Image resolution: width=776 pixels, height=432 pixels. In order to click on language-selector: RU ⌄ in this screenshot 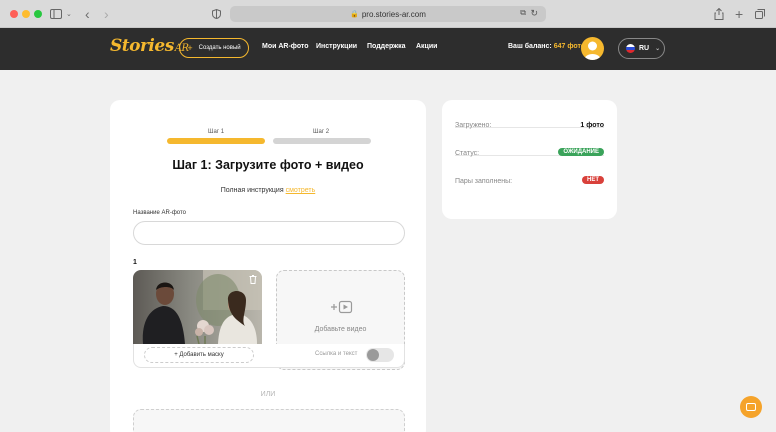, I will do `click(641, 48)`.